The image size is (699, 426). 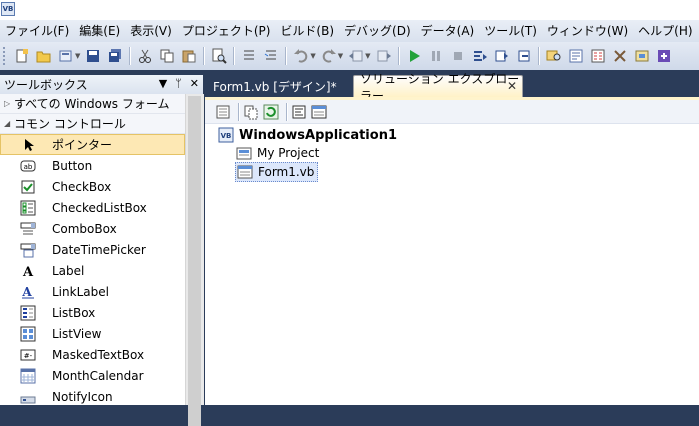 What do you see at coordinates (74, 312) in the screenshot?
I see `toolbox-item-label: ListBox` at bounding box center [74, 312].